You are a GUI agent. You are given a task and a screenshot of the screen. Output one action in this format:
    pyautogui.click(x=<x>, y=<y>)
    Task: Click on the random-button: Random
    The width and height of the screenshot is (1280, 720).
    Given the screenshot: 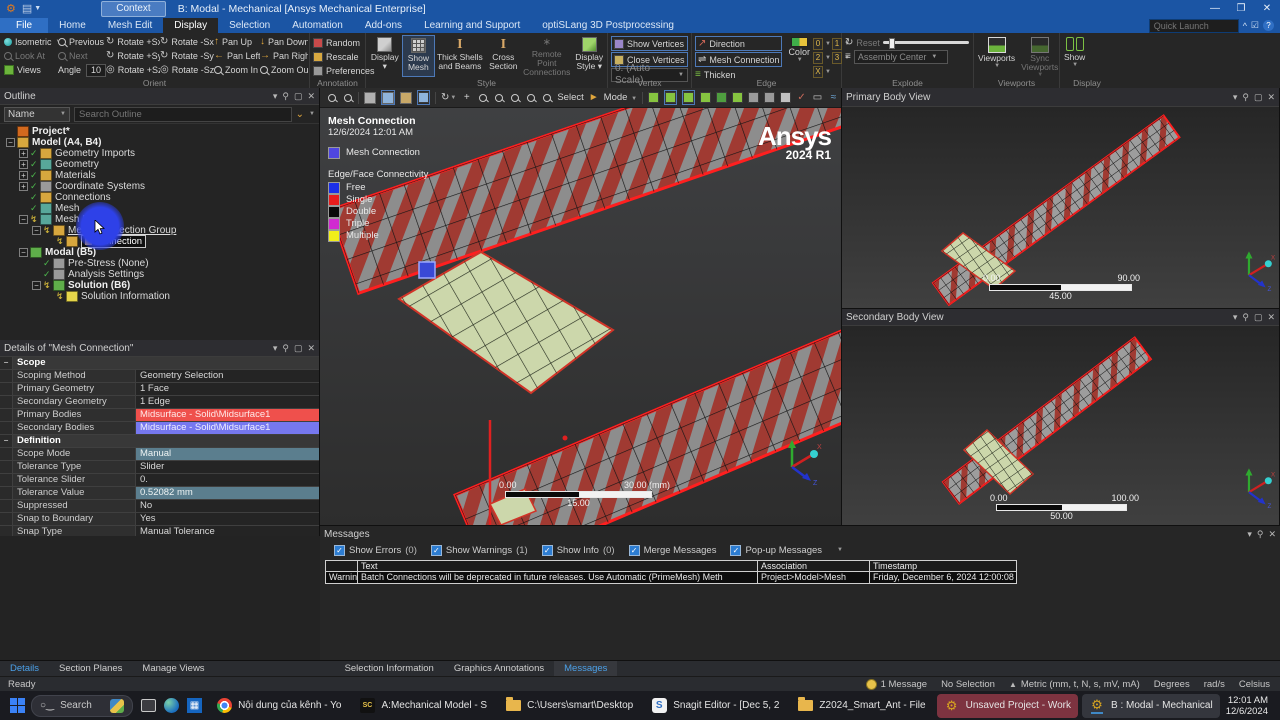 What is the action you would take?
    pyautogui.click(x=337, y=42)
    